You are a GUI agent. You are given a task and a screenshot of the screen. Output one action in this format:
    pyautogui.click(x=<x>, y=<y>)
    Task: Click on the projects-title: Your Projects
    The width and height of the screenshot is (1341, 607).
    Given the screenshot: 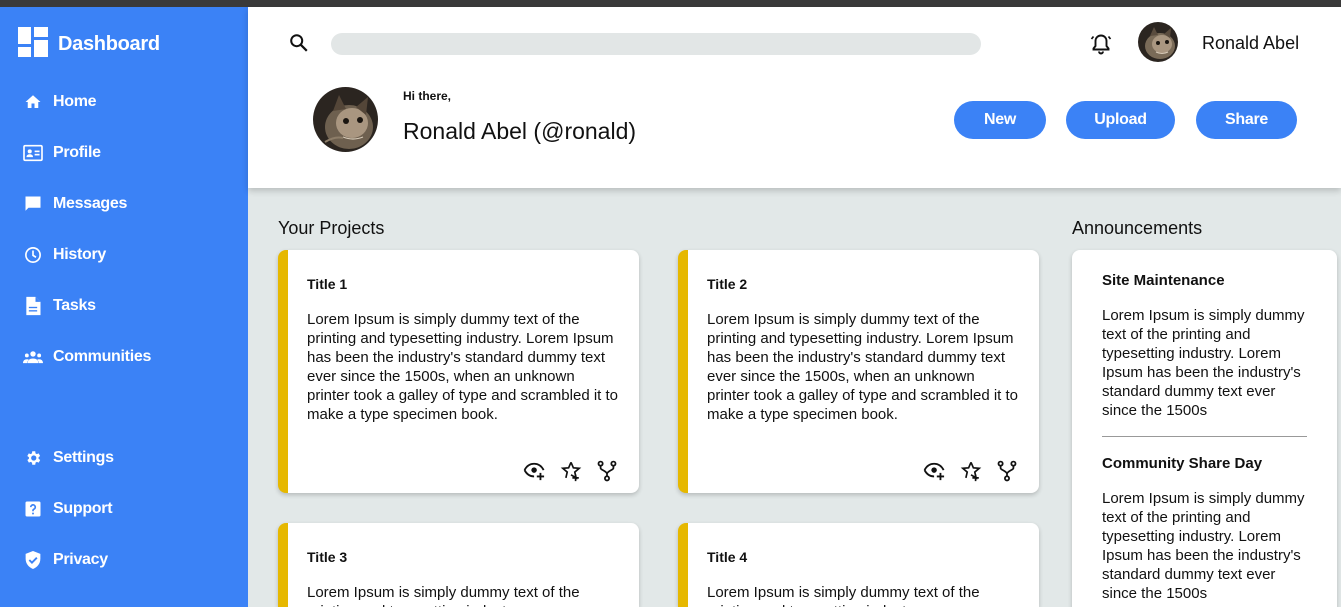 What is the action you would take?
    pyautogui.click(x=331, y=228)
    